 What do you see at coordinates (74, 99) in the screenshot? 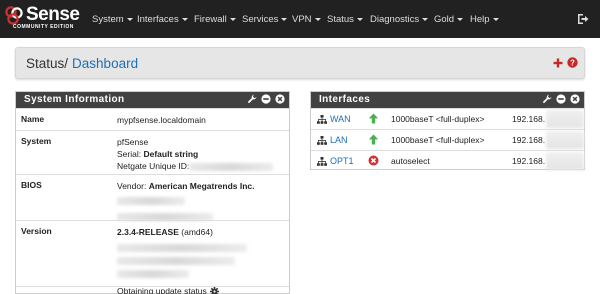
I see `system-information-title: System Information` at bounding box center [74, 99].